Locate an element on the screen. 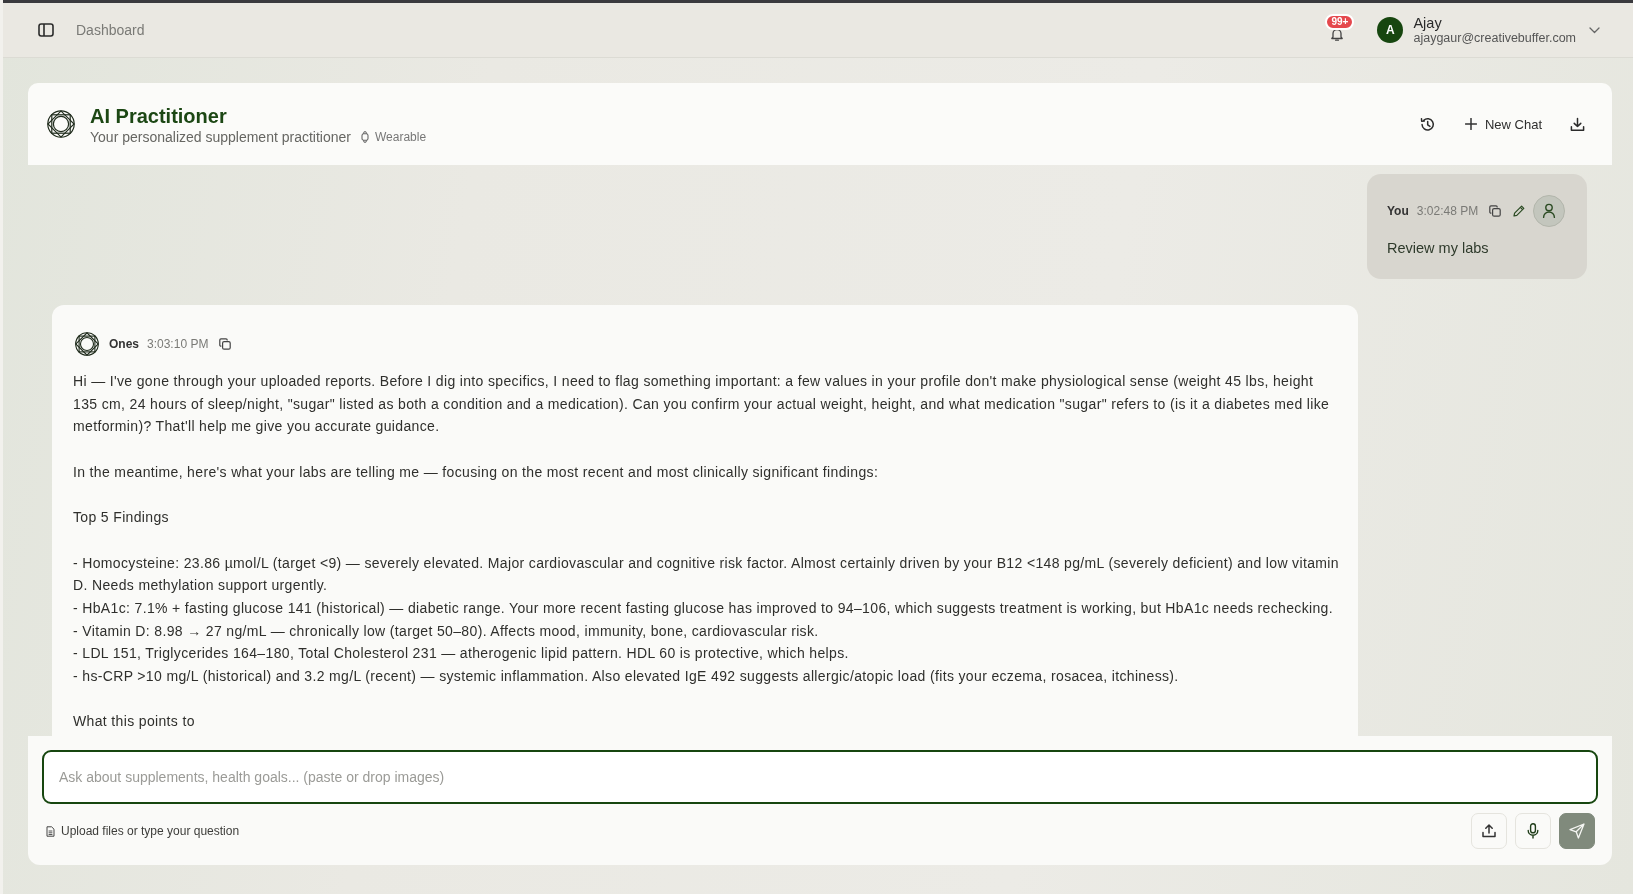  message-text: In the meantime, here's what your labs are telling me — focusing on the most recent and most clinically significant findings: is located at coordinates (476, 472).